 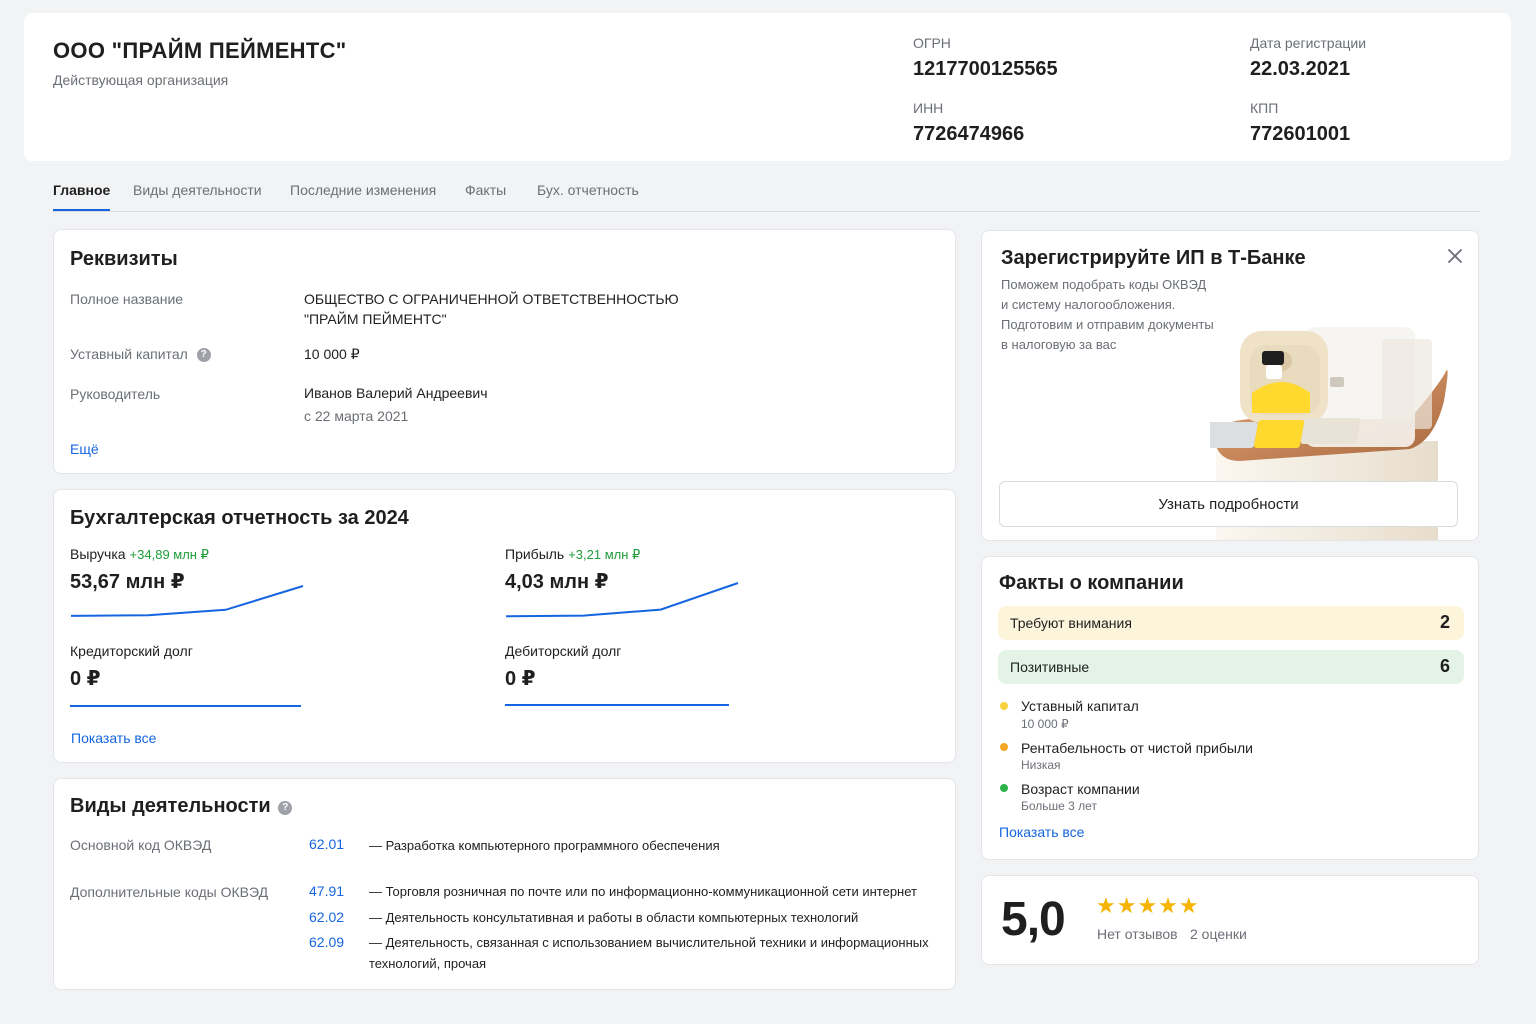 I want to click on kpp-label: КПП, so click(x=1264, y=108).